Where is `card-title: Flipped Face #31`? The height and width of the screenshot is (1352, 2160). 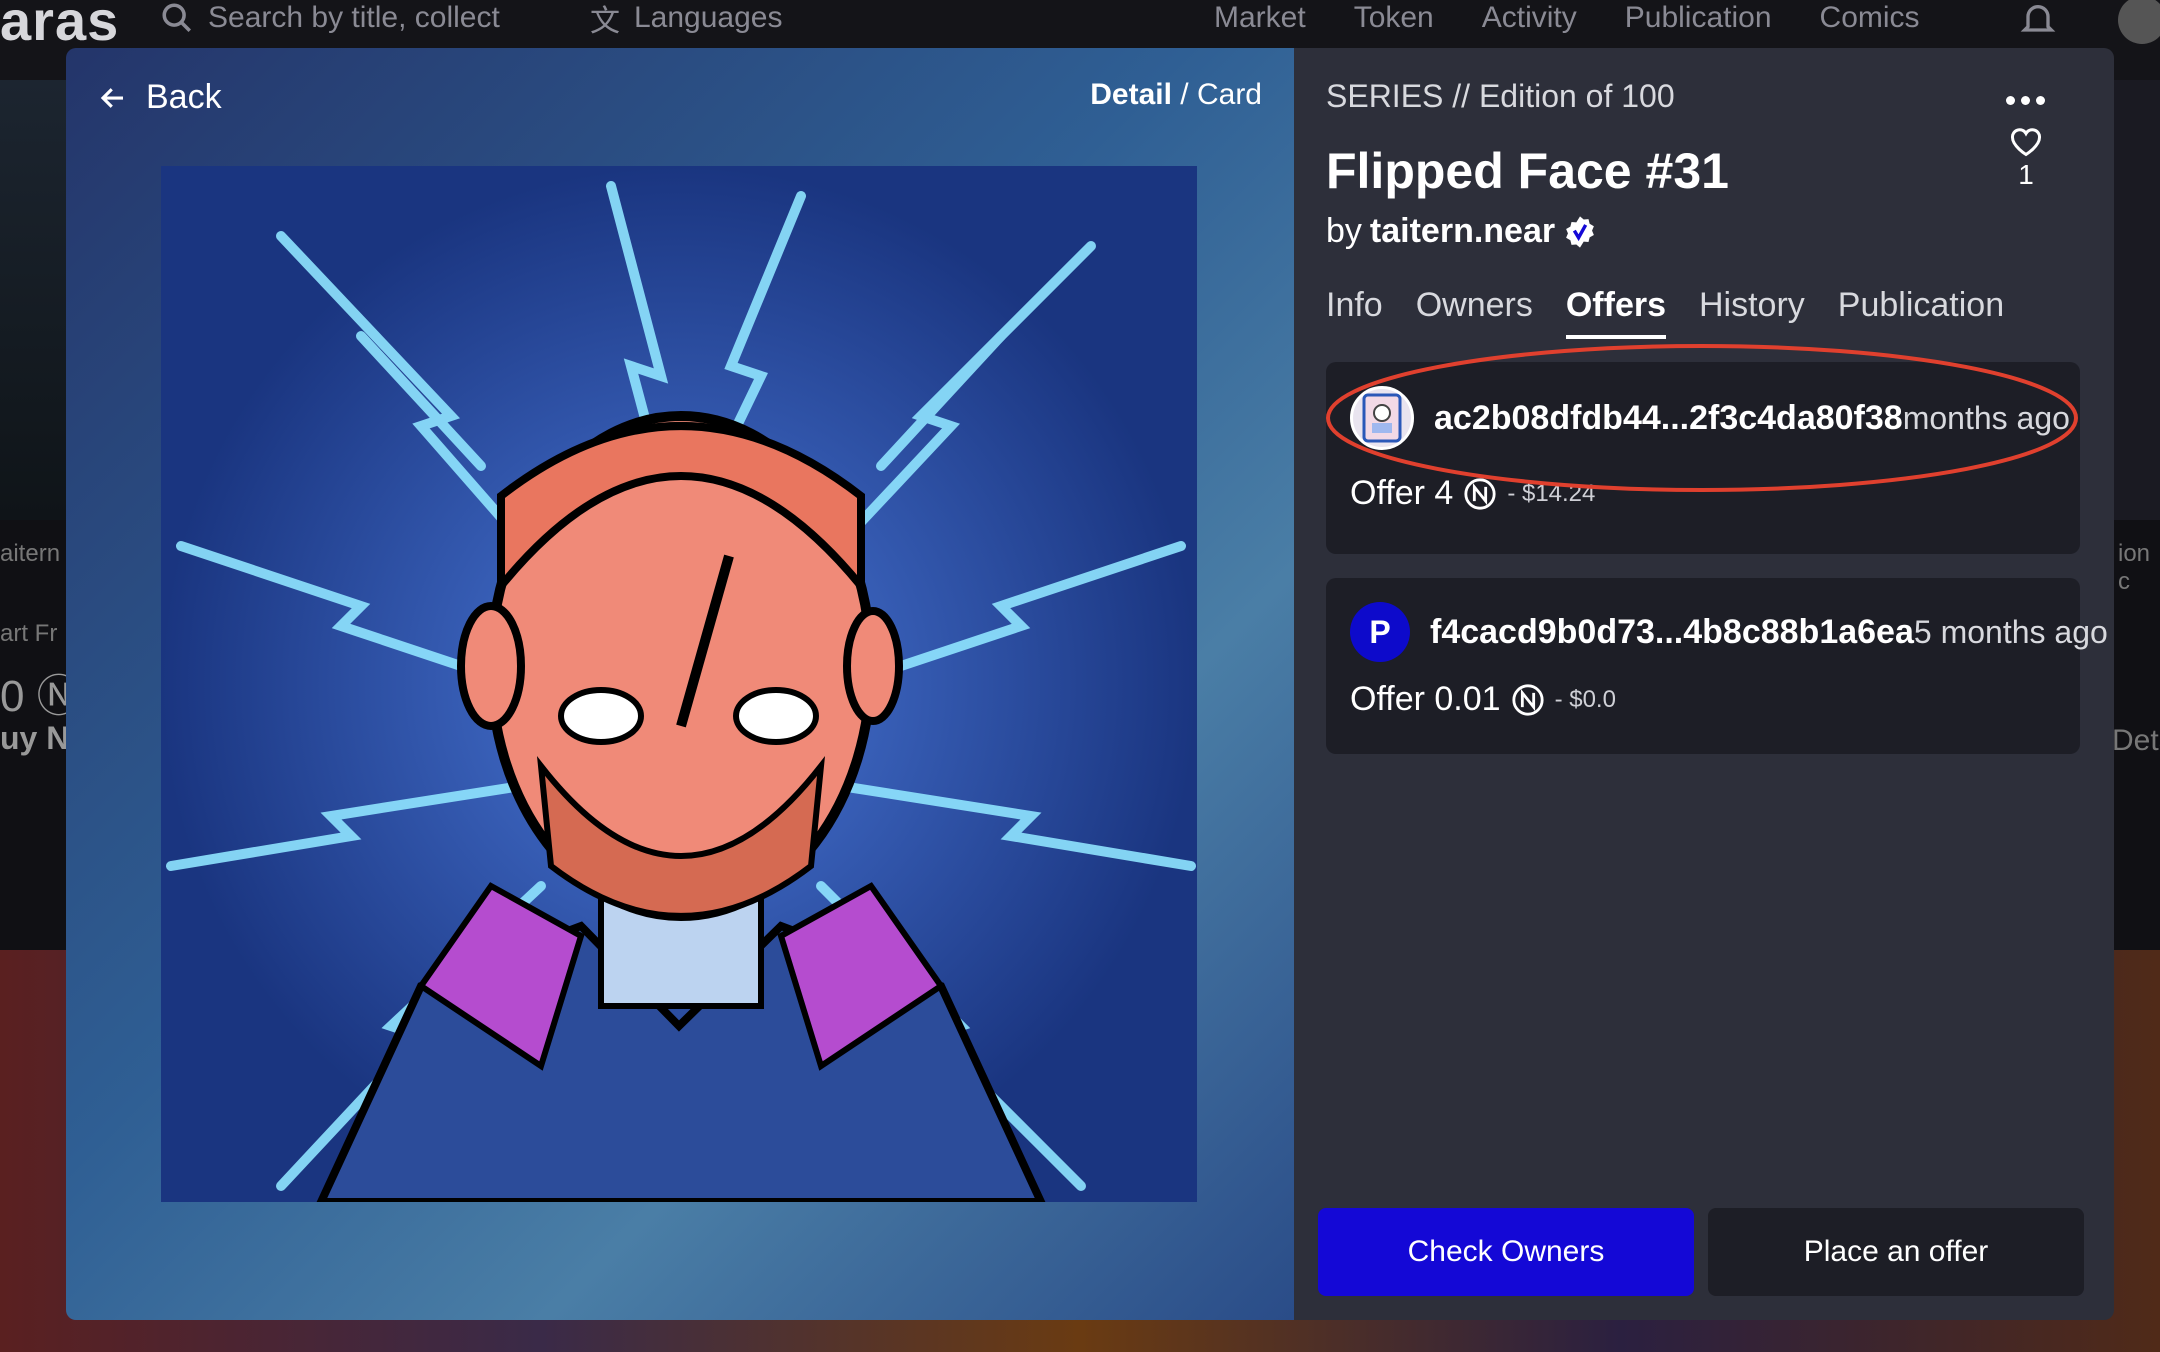
card-title: Flipped Face #31 is located at coordinates (1527, 171).